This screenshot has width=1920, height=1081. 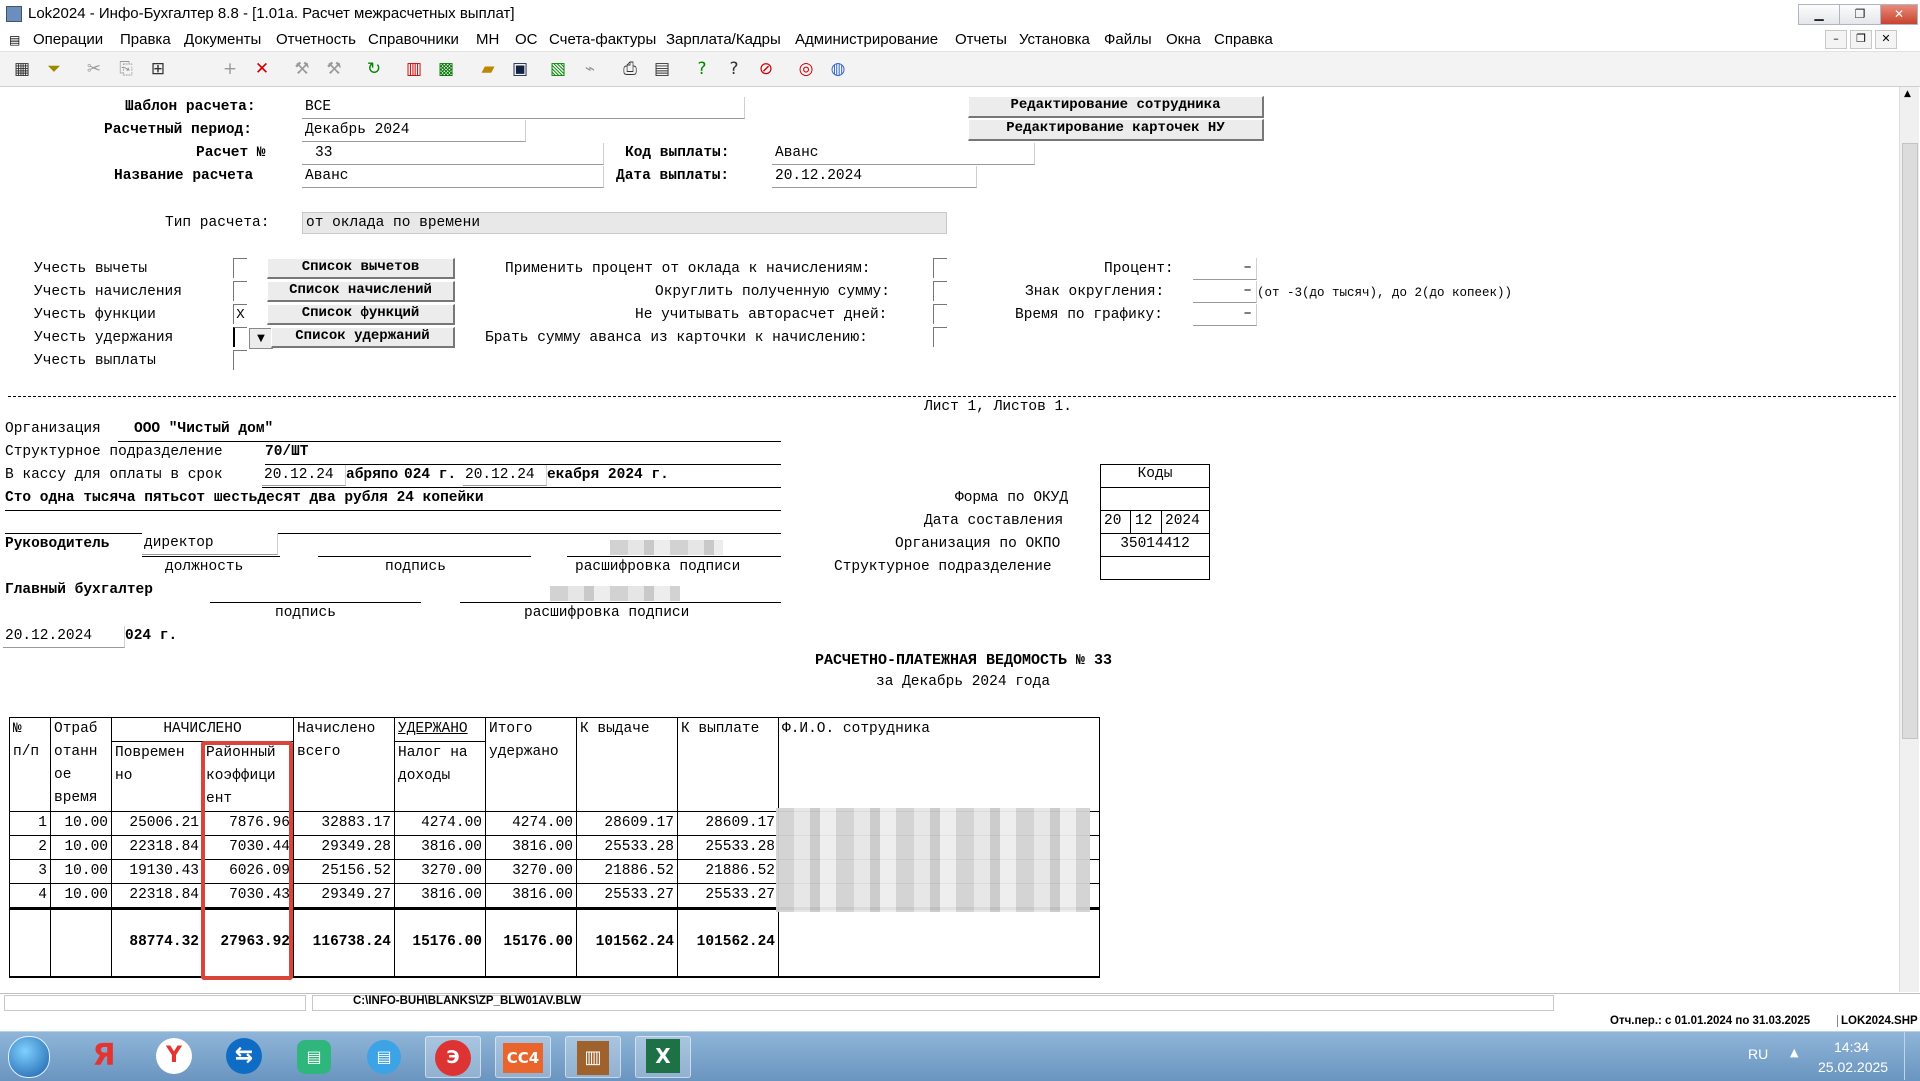 I want to click on preview-icon: ▤, so click(x=662, y=69).